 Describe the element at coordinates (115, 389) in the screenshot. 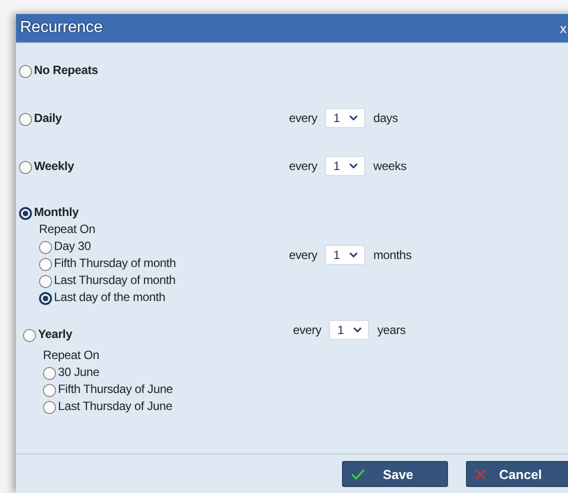

I see `choice-label: Fifth Thursday of June` at that location.